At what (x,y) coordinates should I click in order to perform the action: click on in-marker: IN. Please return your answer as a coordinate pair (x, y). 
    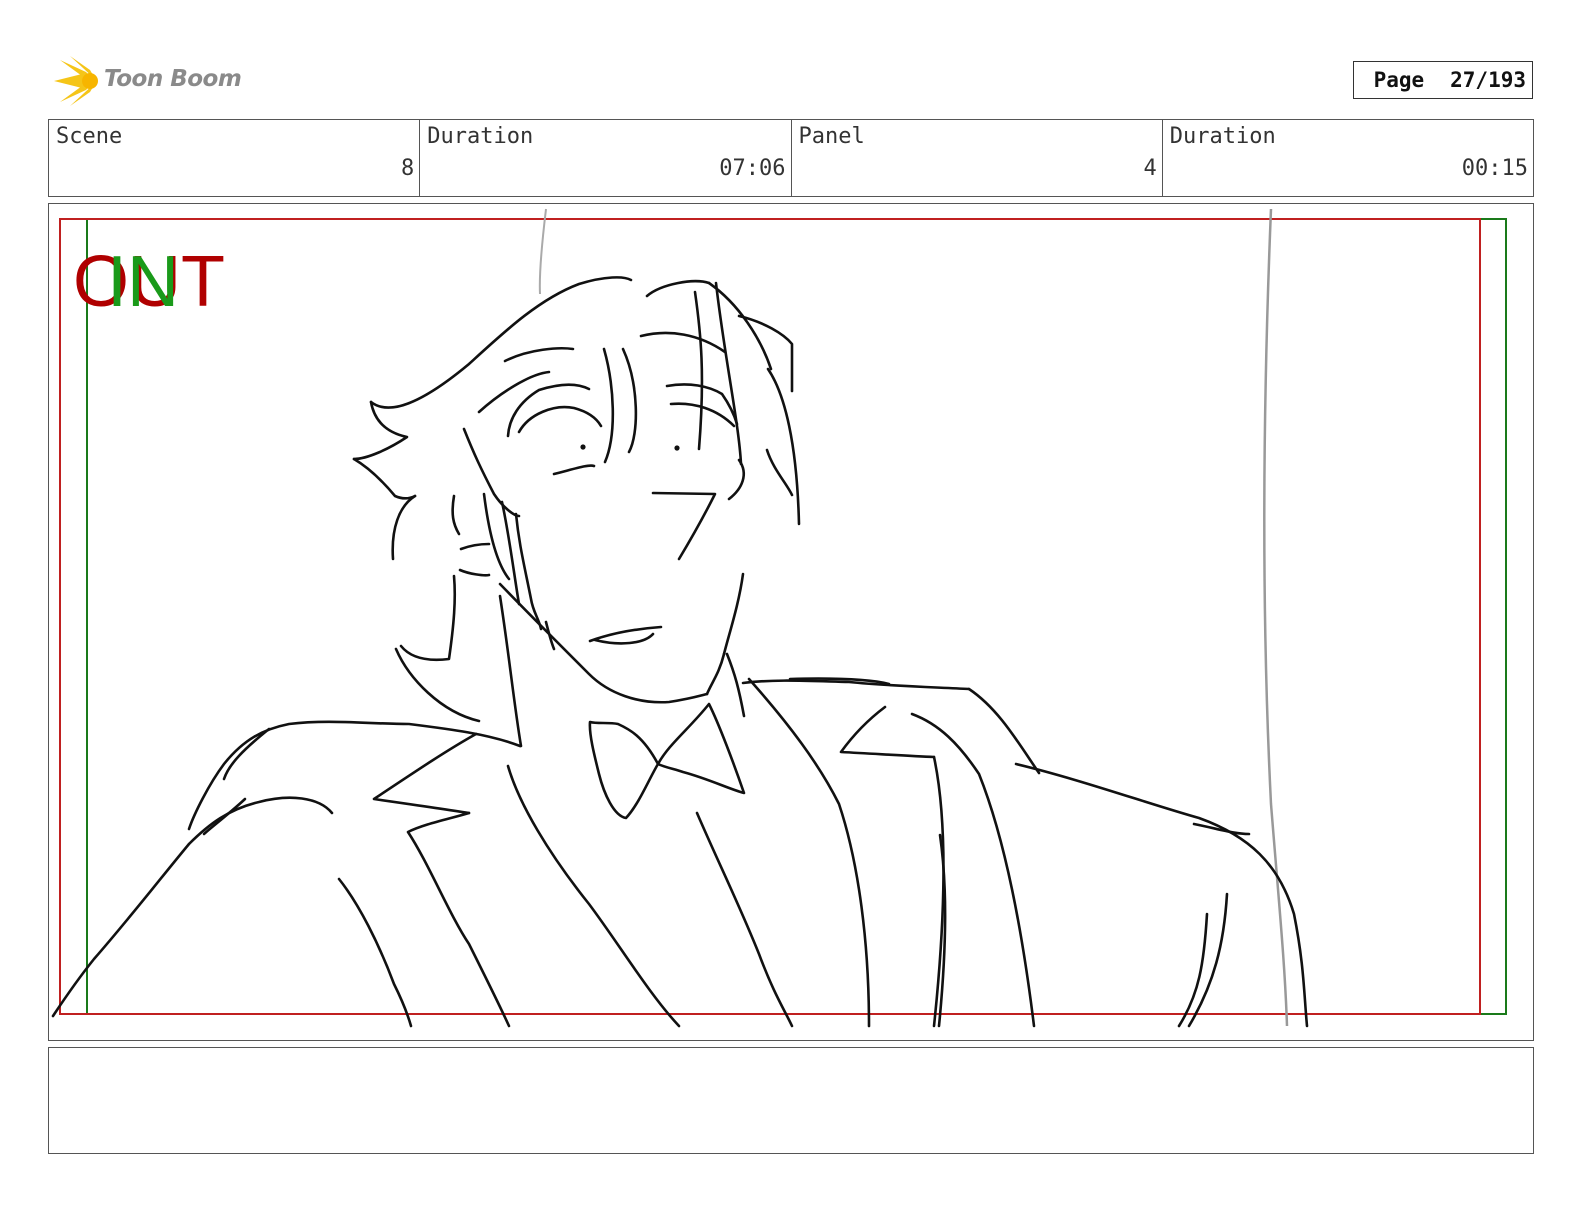
    Looking at the image, I should click on (143, 282).